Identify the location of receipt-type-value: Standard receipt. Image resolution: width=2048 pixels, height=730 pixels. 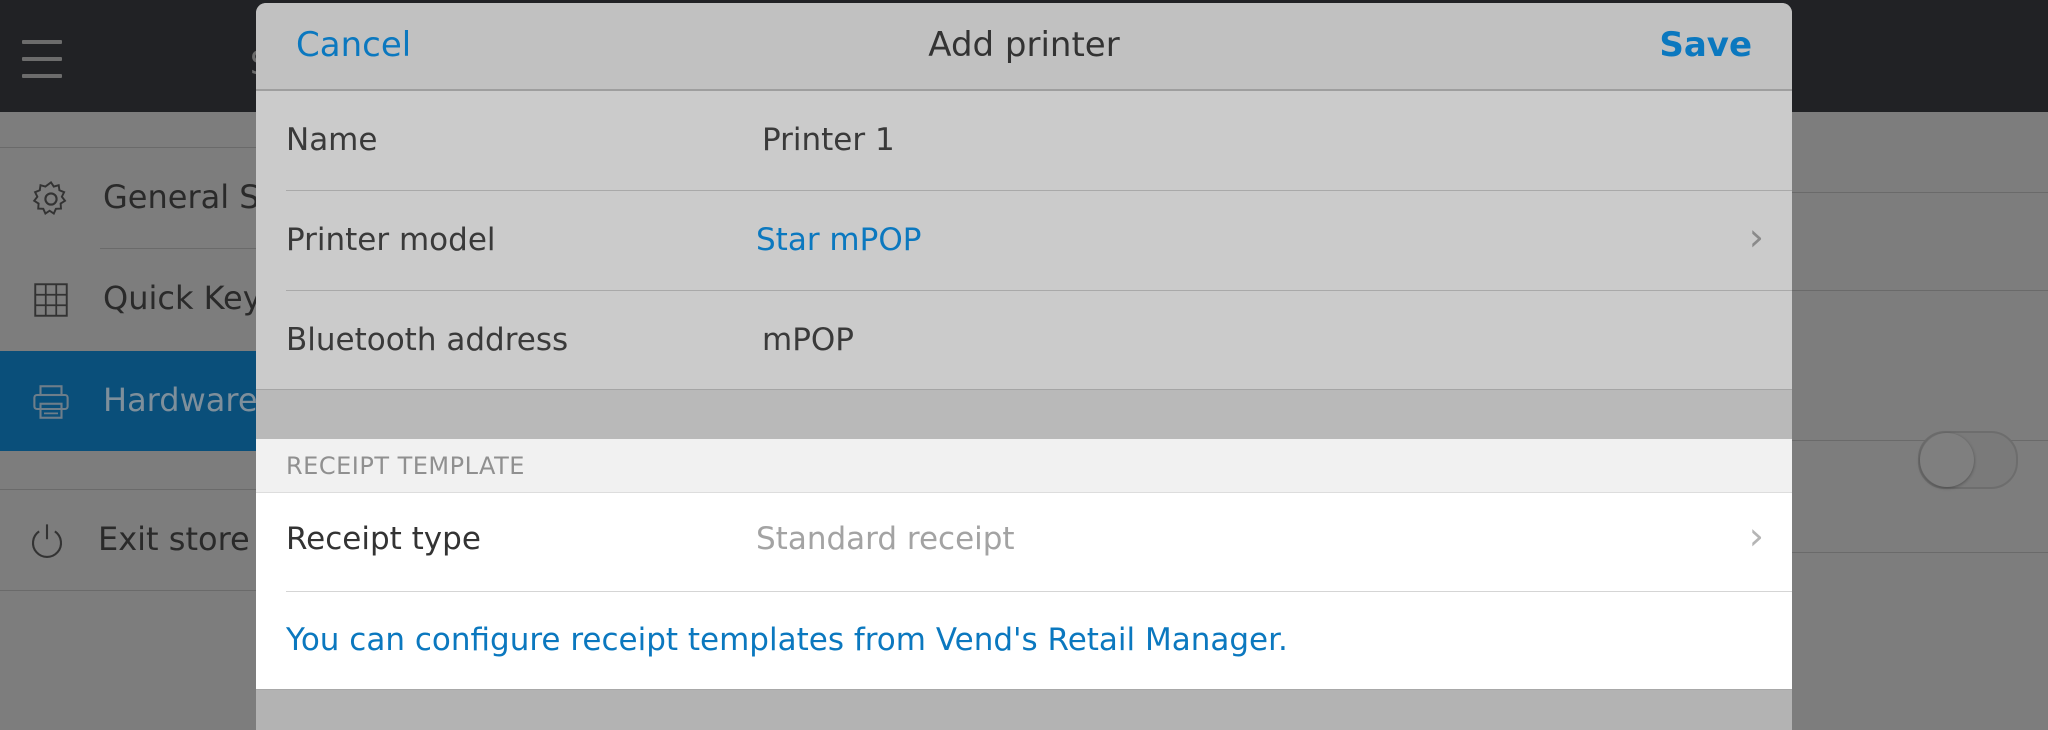
(885, 539).